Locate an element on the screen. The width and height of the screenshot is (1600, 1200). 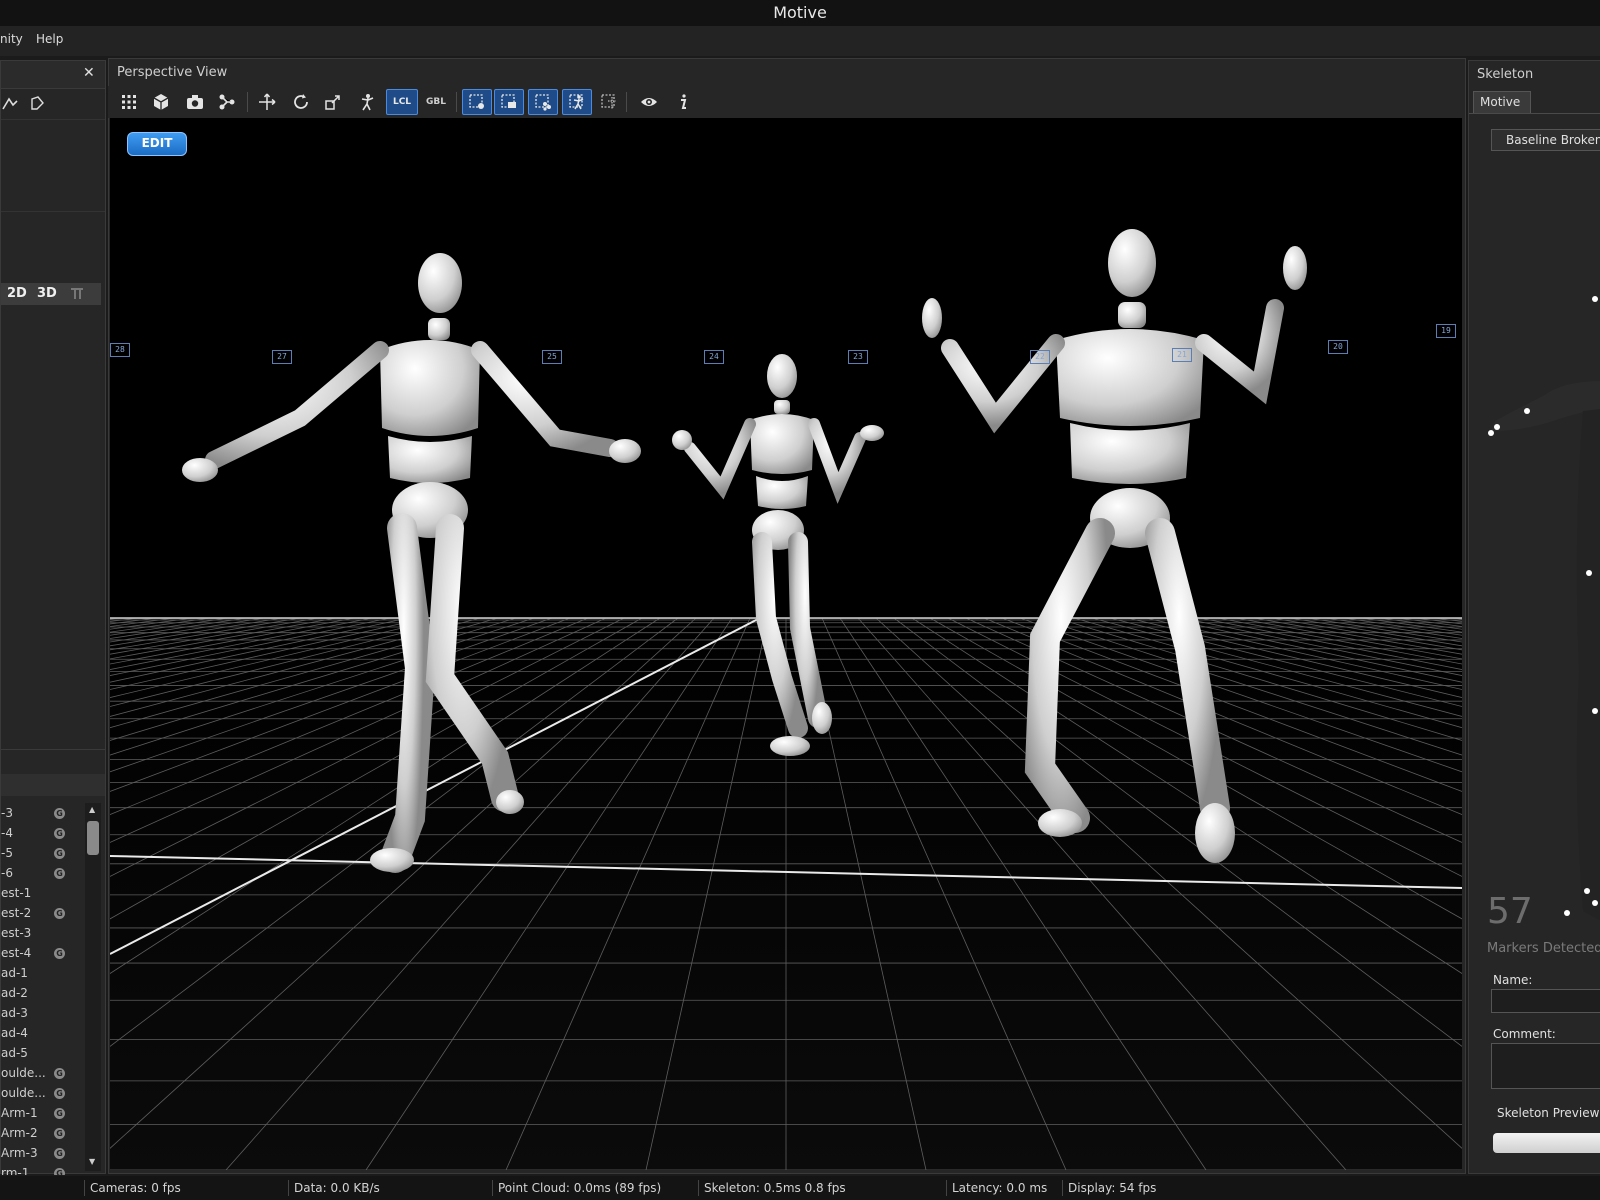
list-item: est-3 is located at coordinates (43, 933).